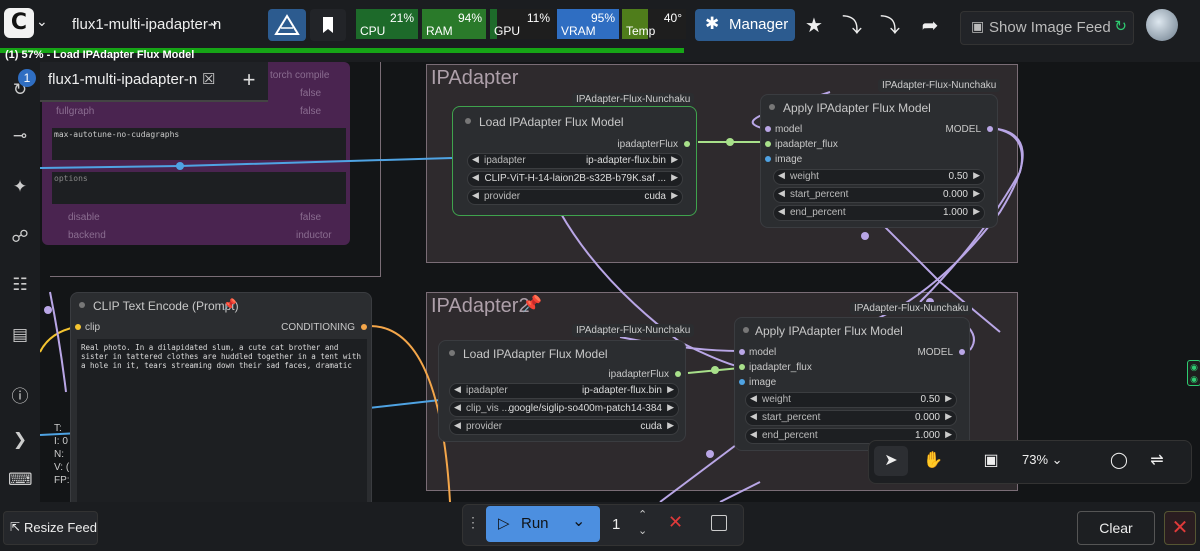  What do you see at coordinates (249, 81) in the screenshot?
I see `new-tab-plus-icon: +` at bounding box center [249, 81].